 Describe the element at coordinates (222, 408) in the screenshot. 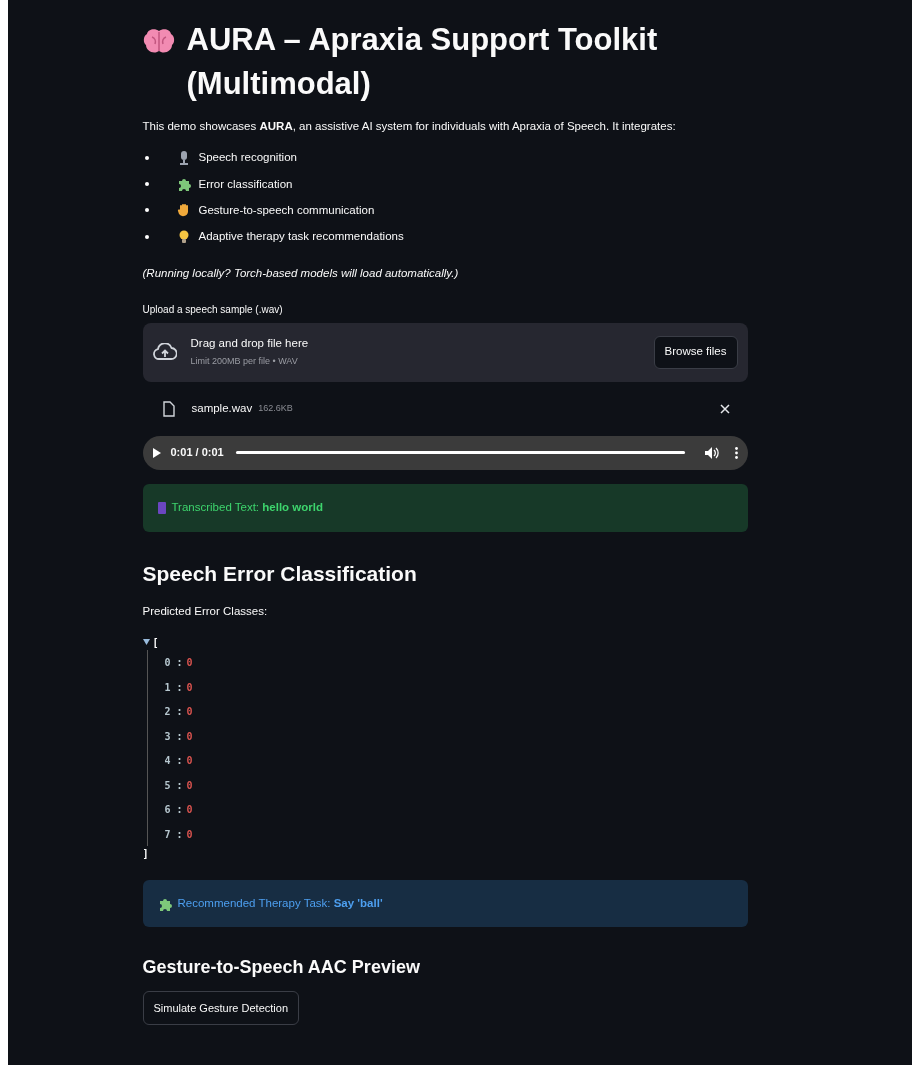

I see `file-name: sample.wav` at that location.